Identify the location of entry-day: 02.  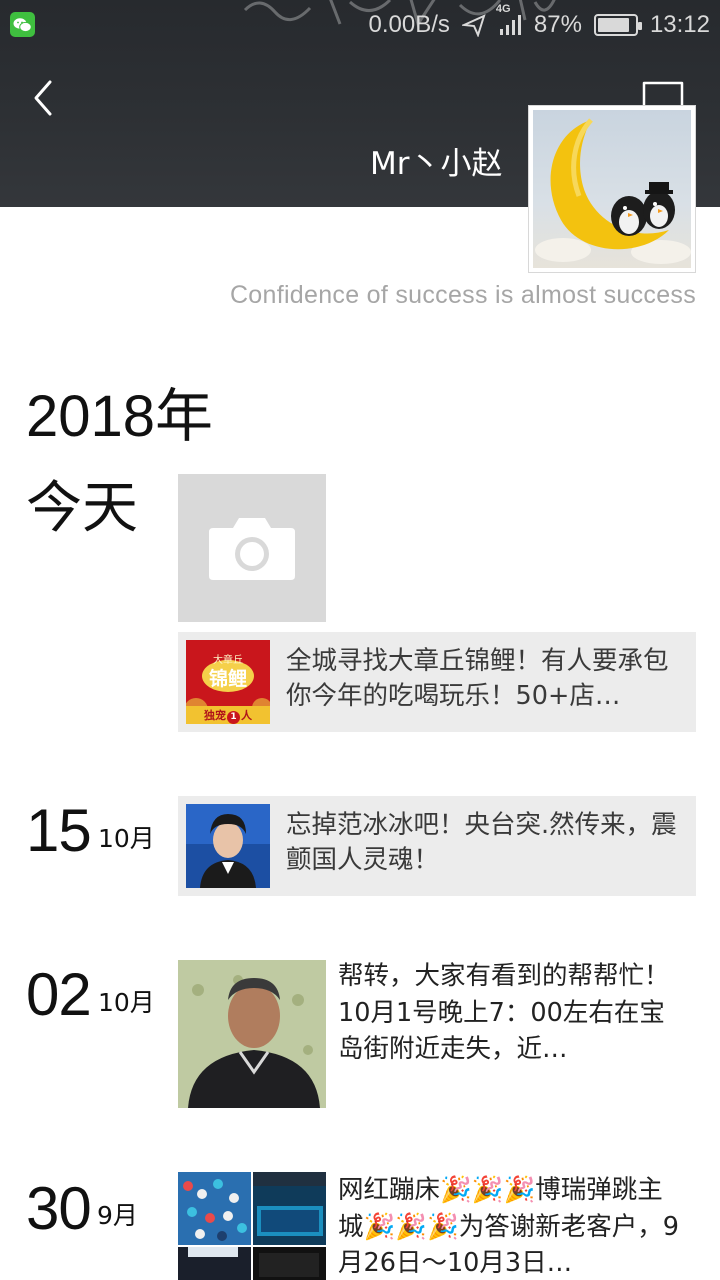
(59, 994).